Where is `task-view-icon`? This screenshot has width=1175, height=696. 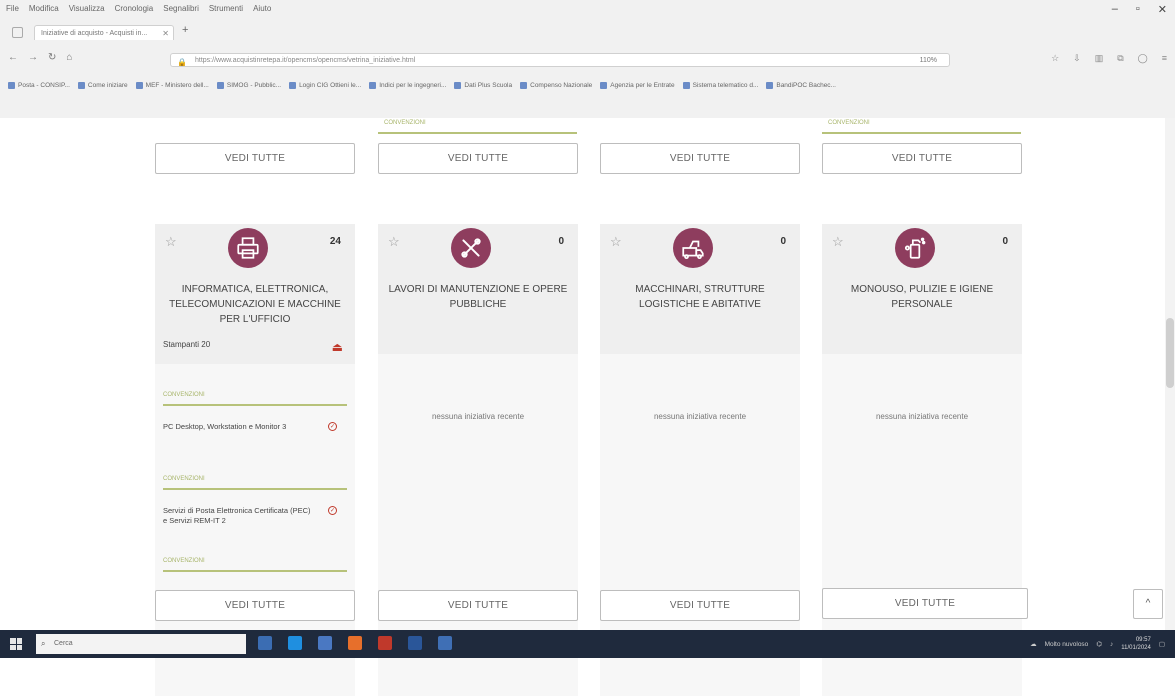 task-view-icon is located at coordinates (265, 643).